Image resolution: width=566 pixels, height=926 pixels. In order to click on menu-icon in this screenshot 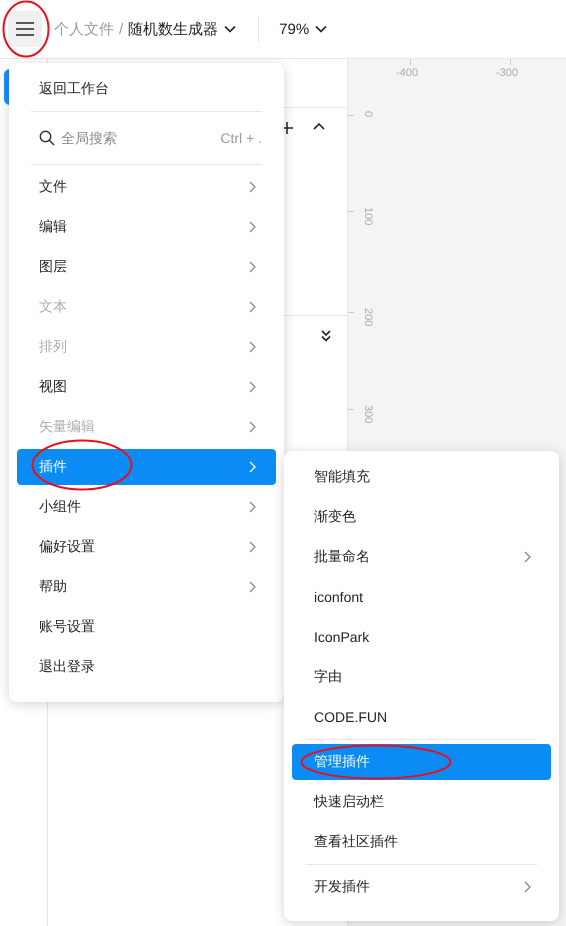, I will do `click(25, 29)`.